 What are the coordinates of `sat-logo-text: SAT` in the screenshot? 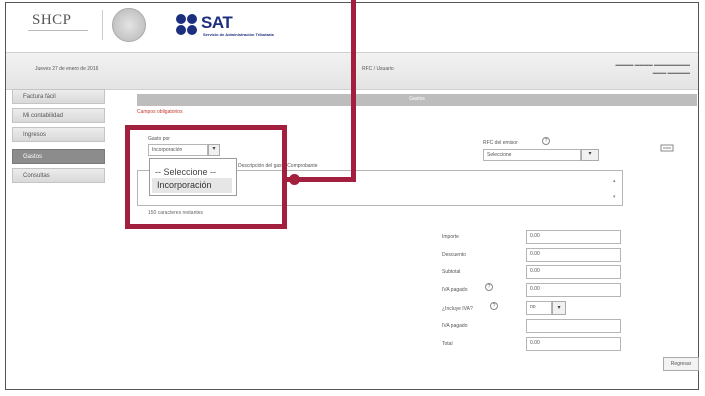 It's located at (217, 22).